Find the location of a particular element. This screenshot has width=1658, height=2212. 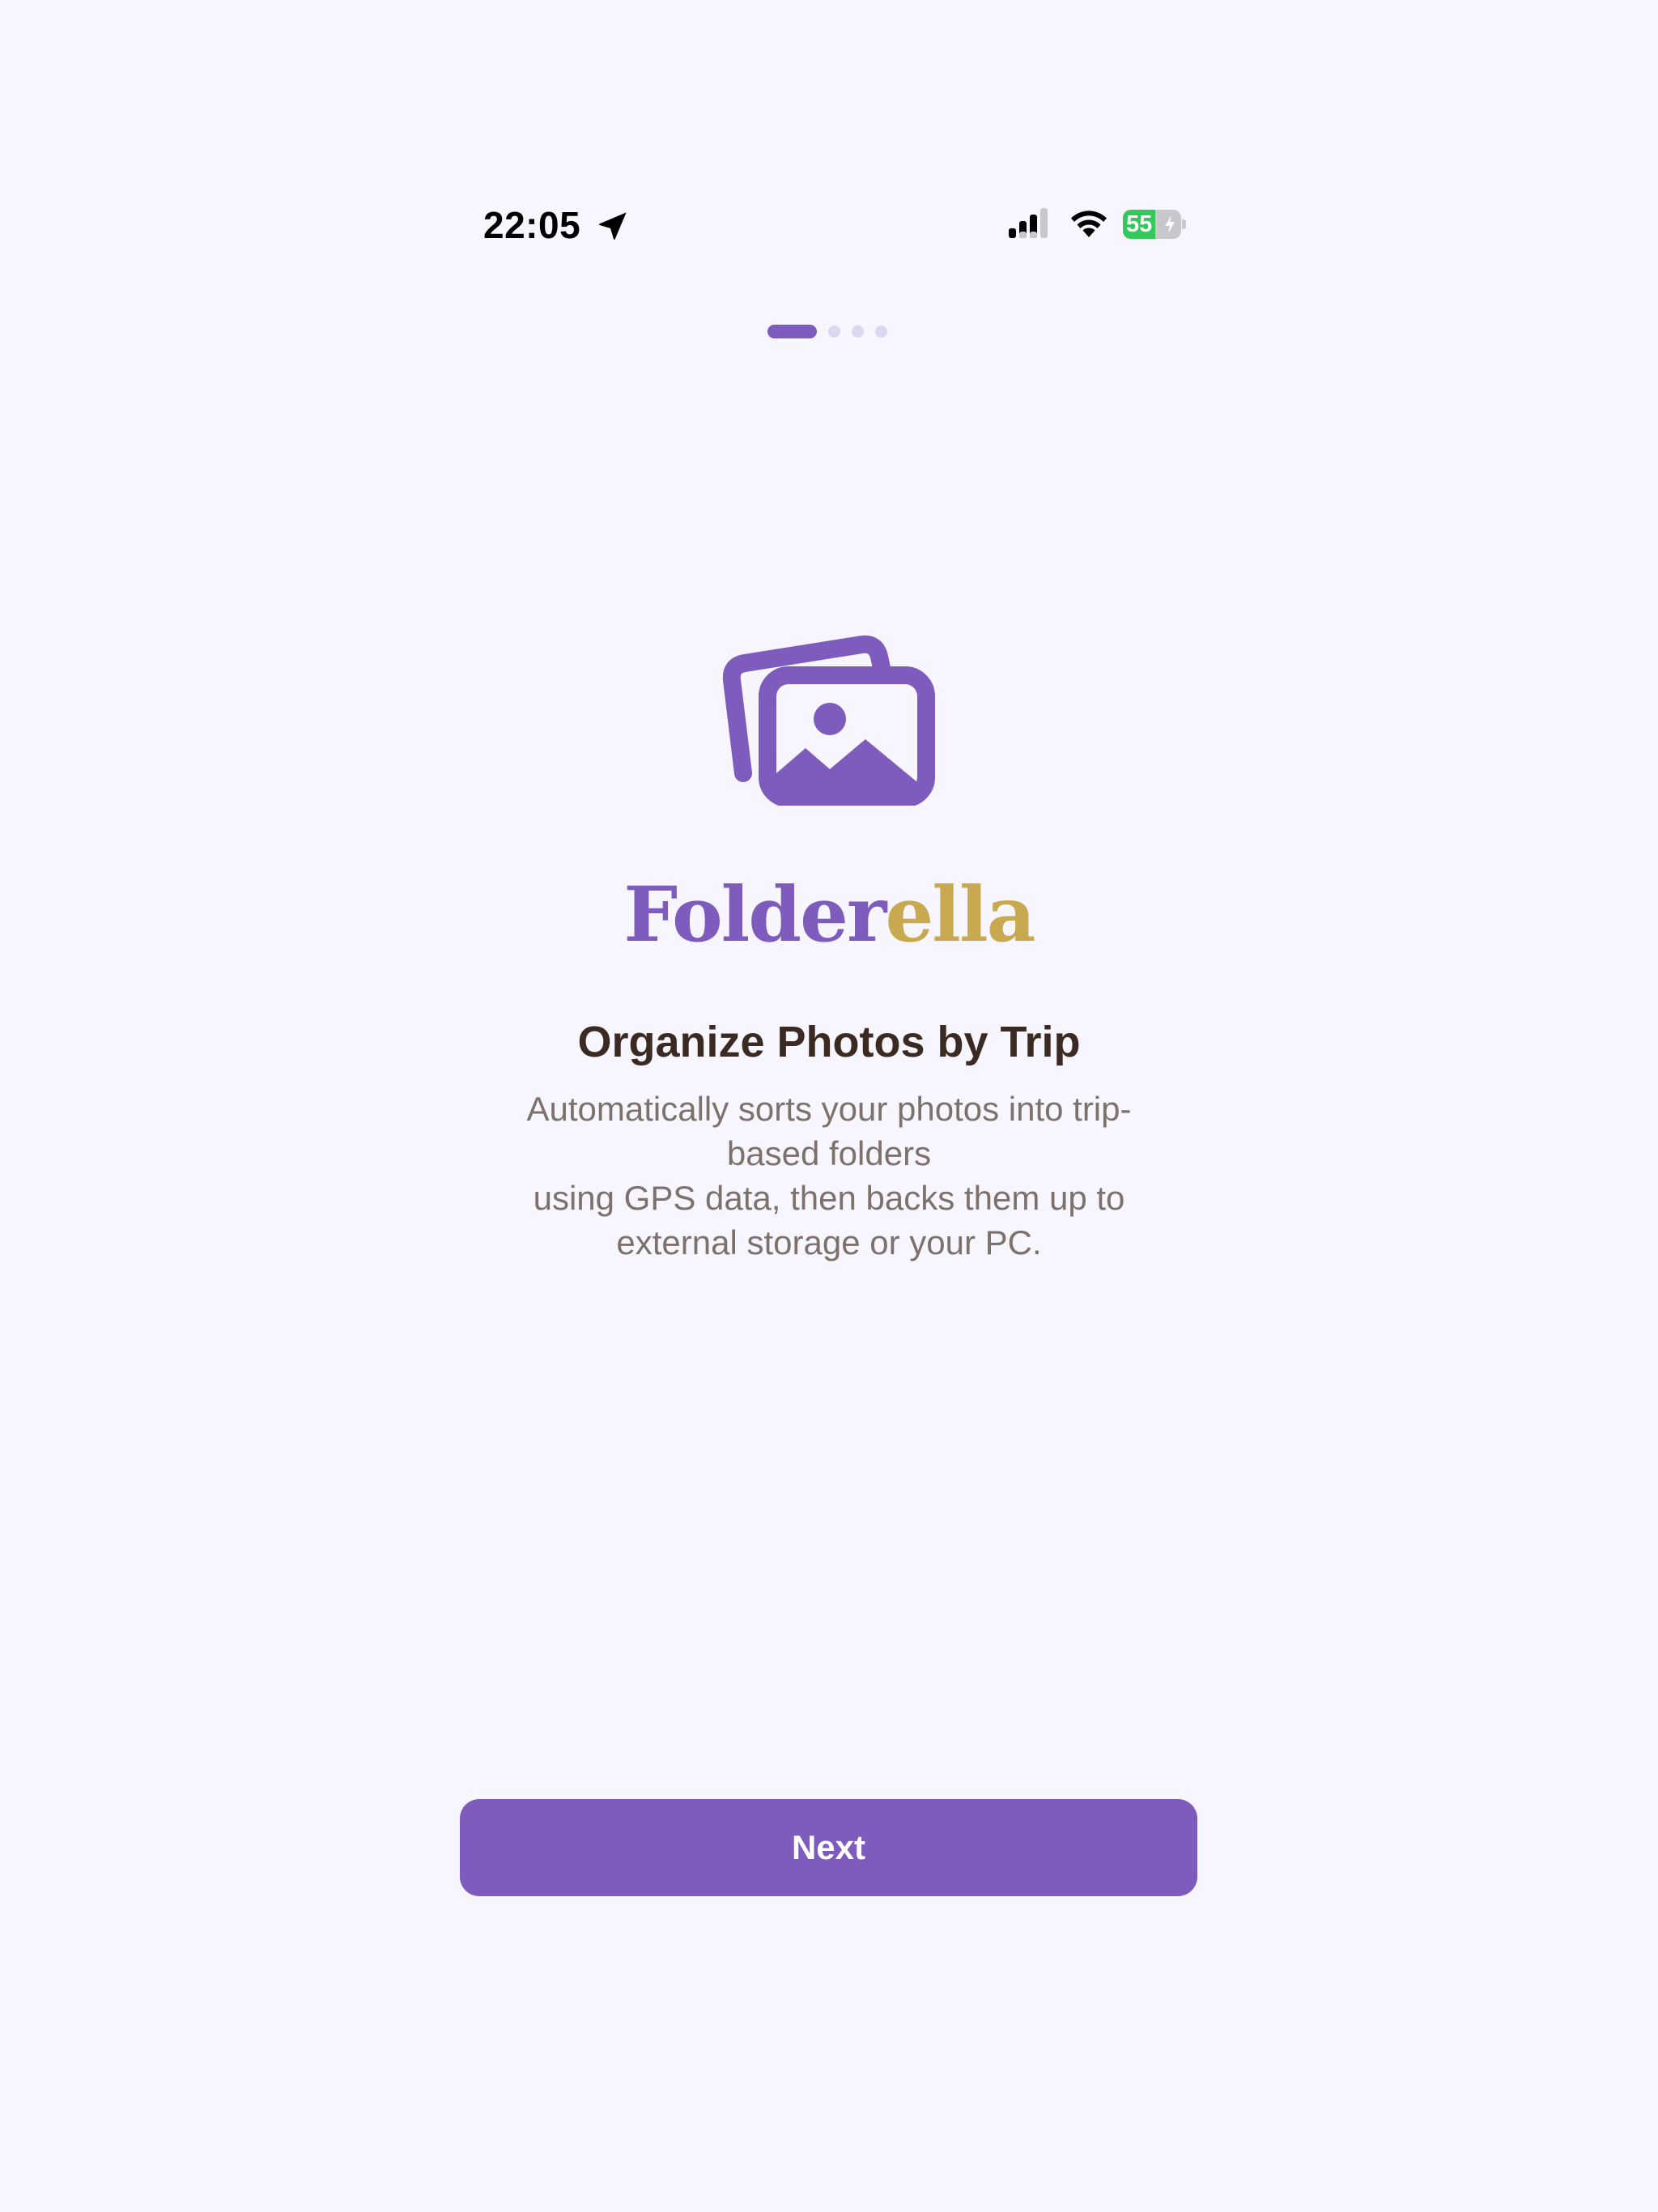

logo-text-primary: Folder is located at coordinates (754, 915).